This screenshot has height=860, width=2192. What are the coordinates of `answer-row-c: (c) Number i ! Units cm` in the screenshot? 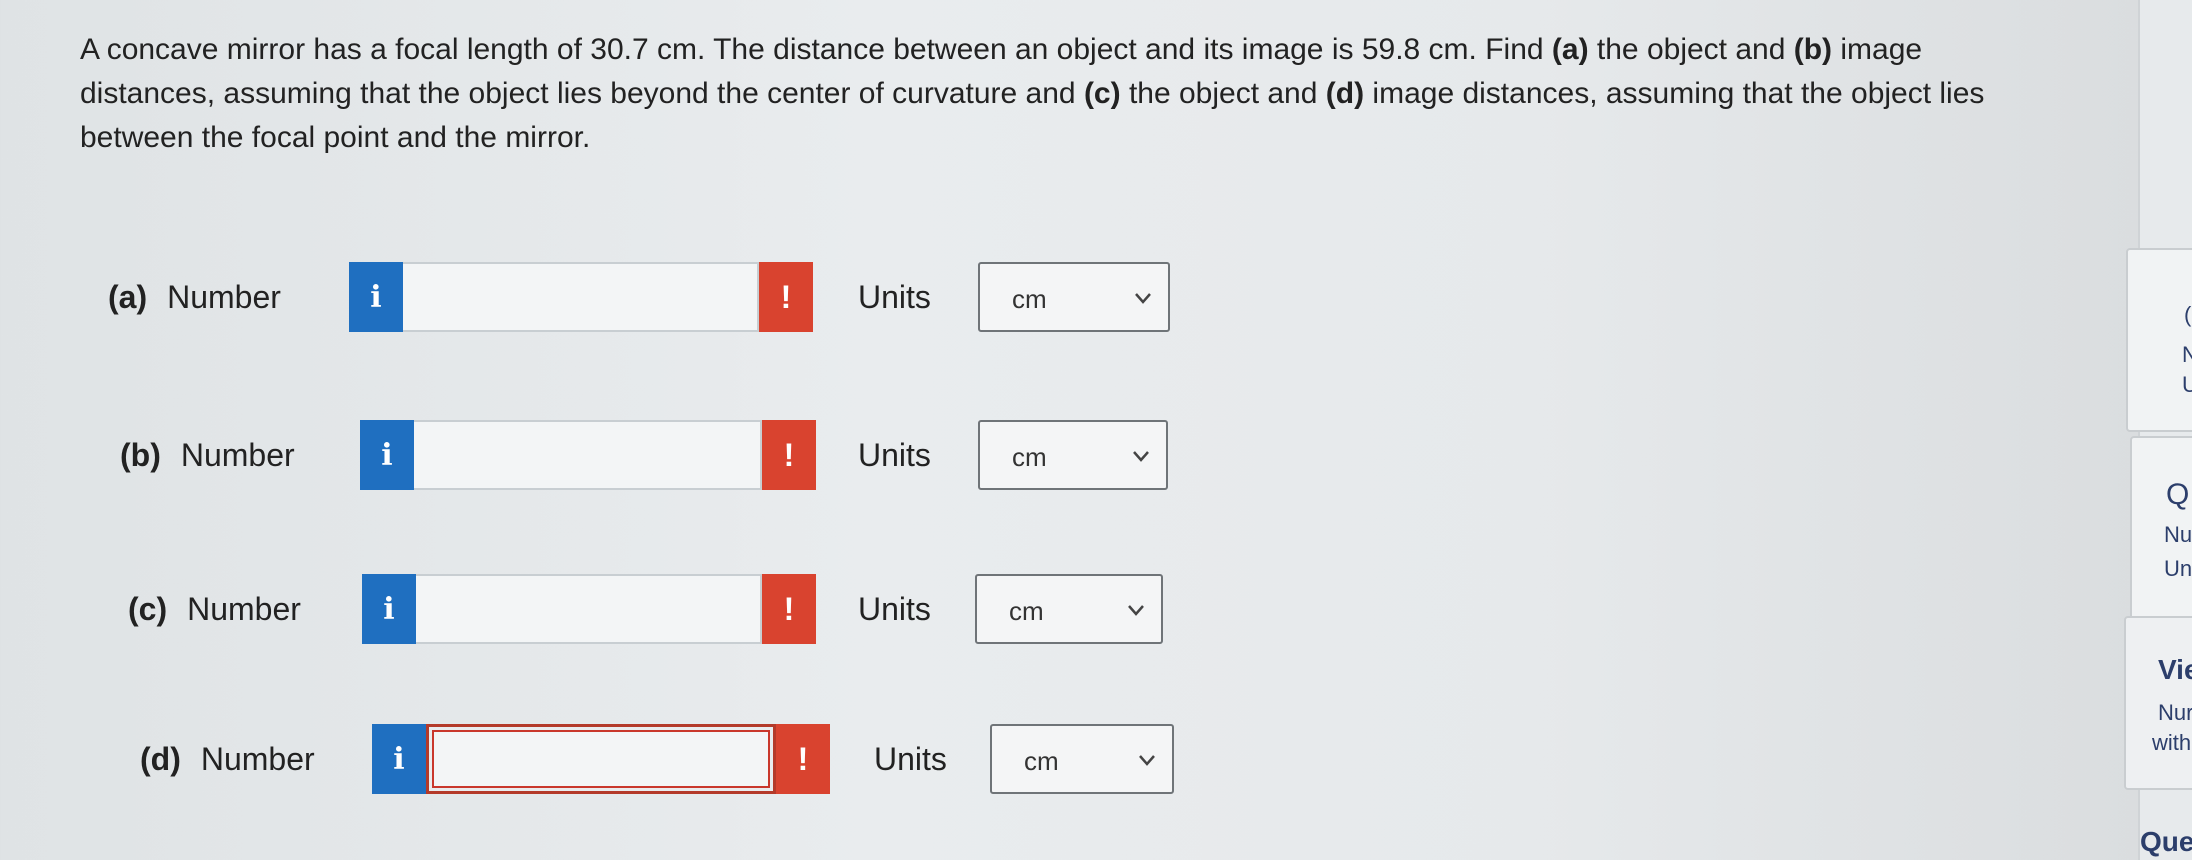 It's located at (600, 609).